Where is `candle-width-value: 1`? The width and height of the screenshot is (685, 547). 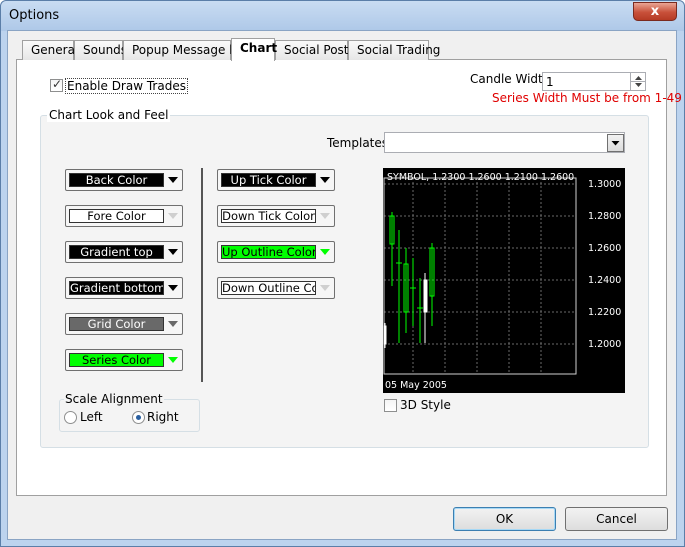 candle-width-value: 1 is located at coordinates (550, 82).